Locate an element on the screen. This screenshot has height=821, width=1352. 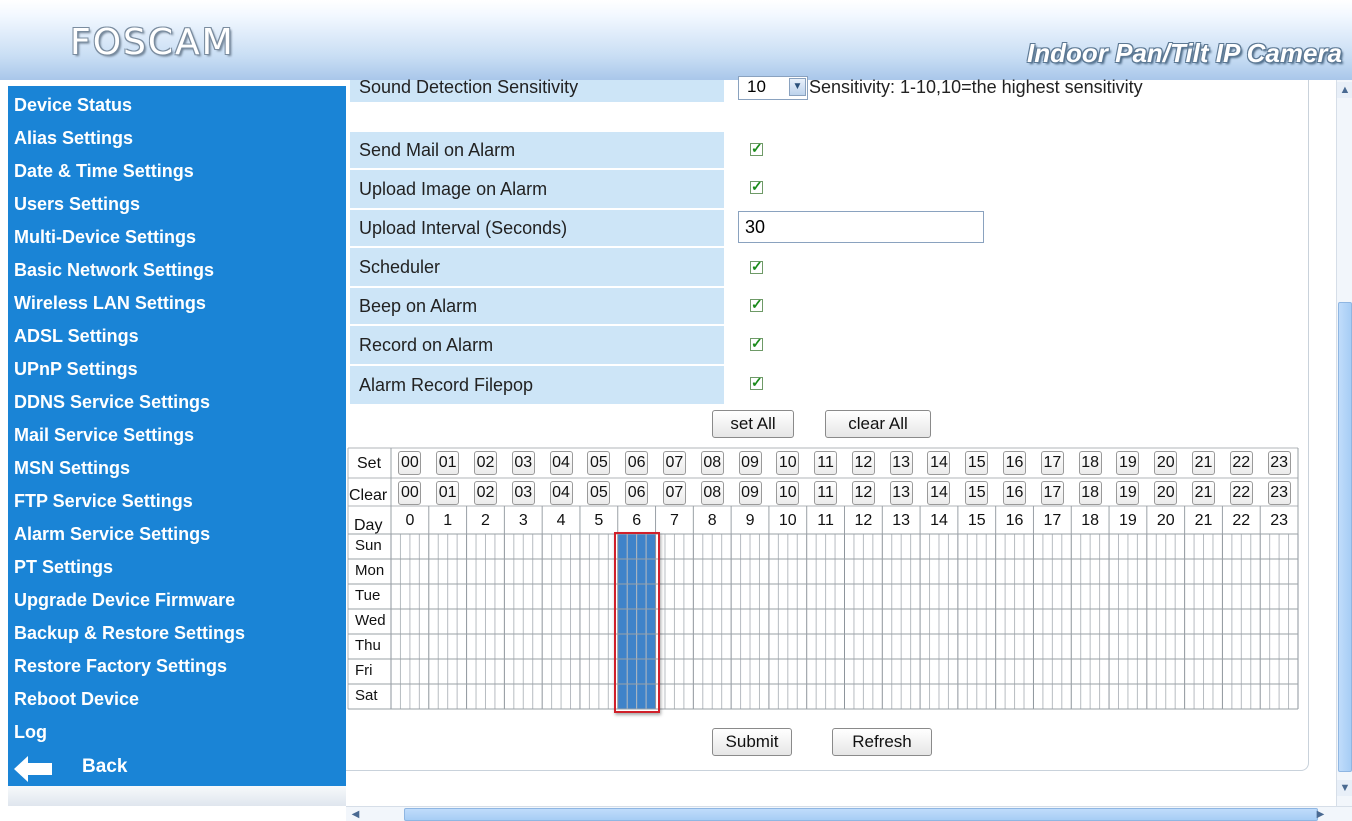
clear-hour-button-20: 20 is located at coordinates (1166, 493).